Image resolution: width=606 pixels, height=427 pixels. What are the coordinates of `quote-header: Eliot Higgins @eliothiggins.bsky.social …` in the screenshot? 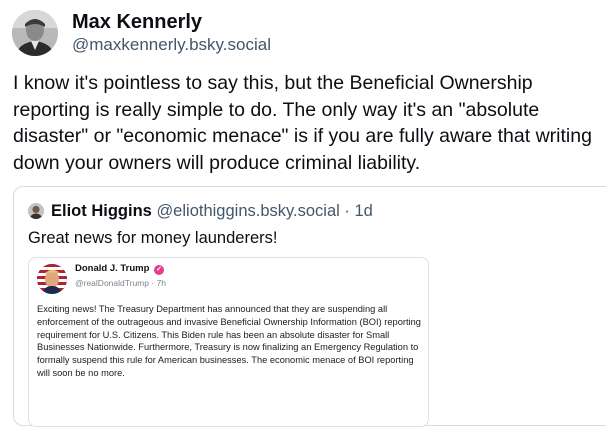 It's located at (212, 211).